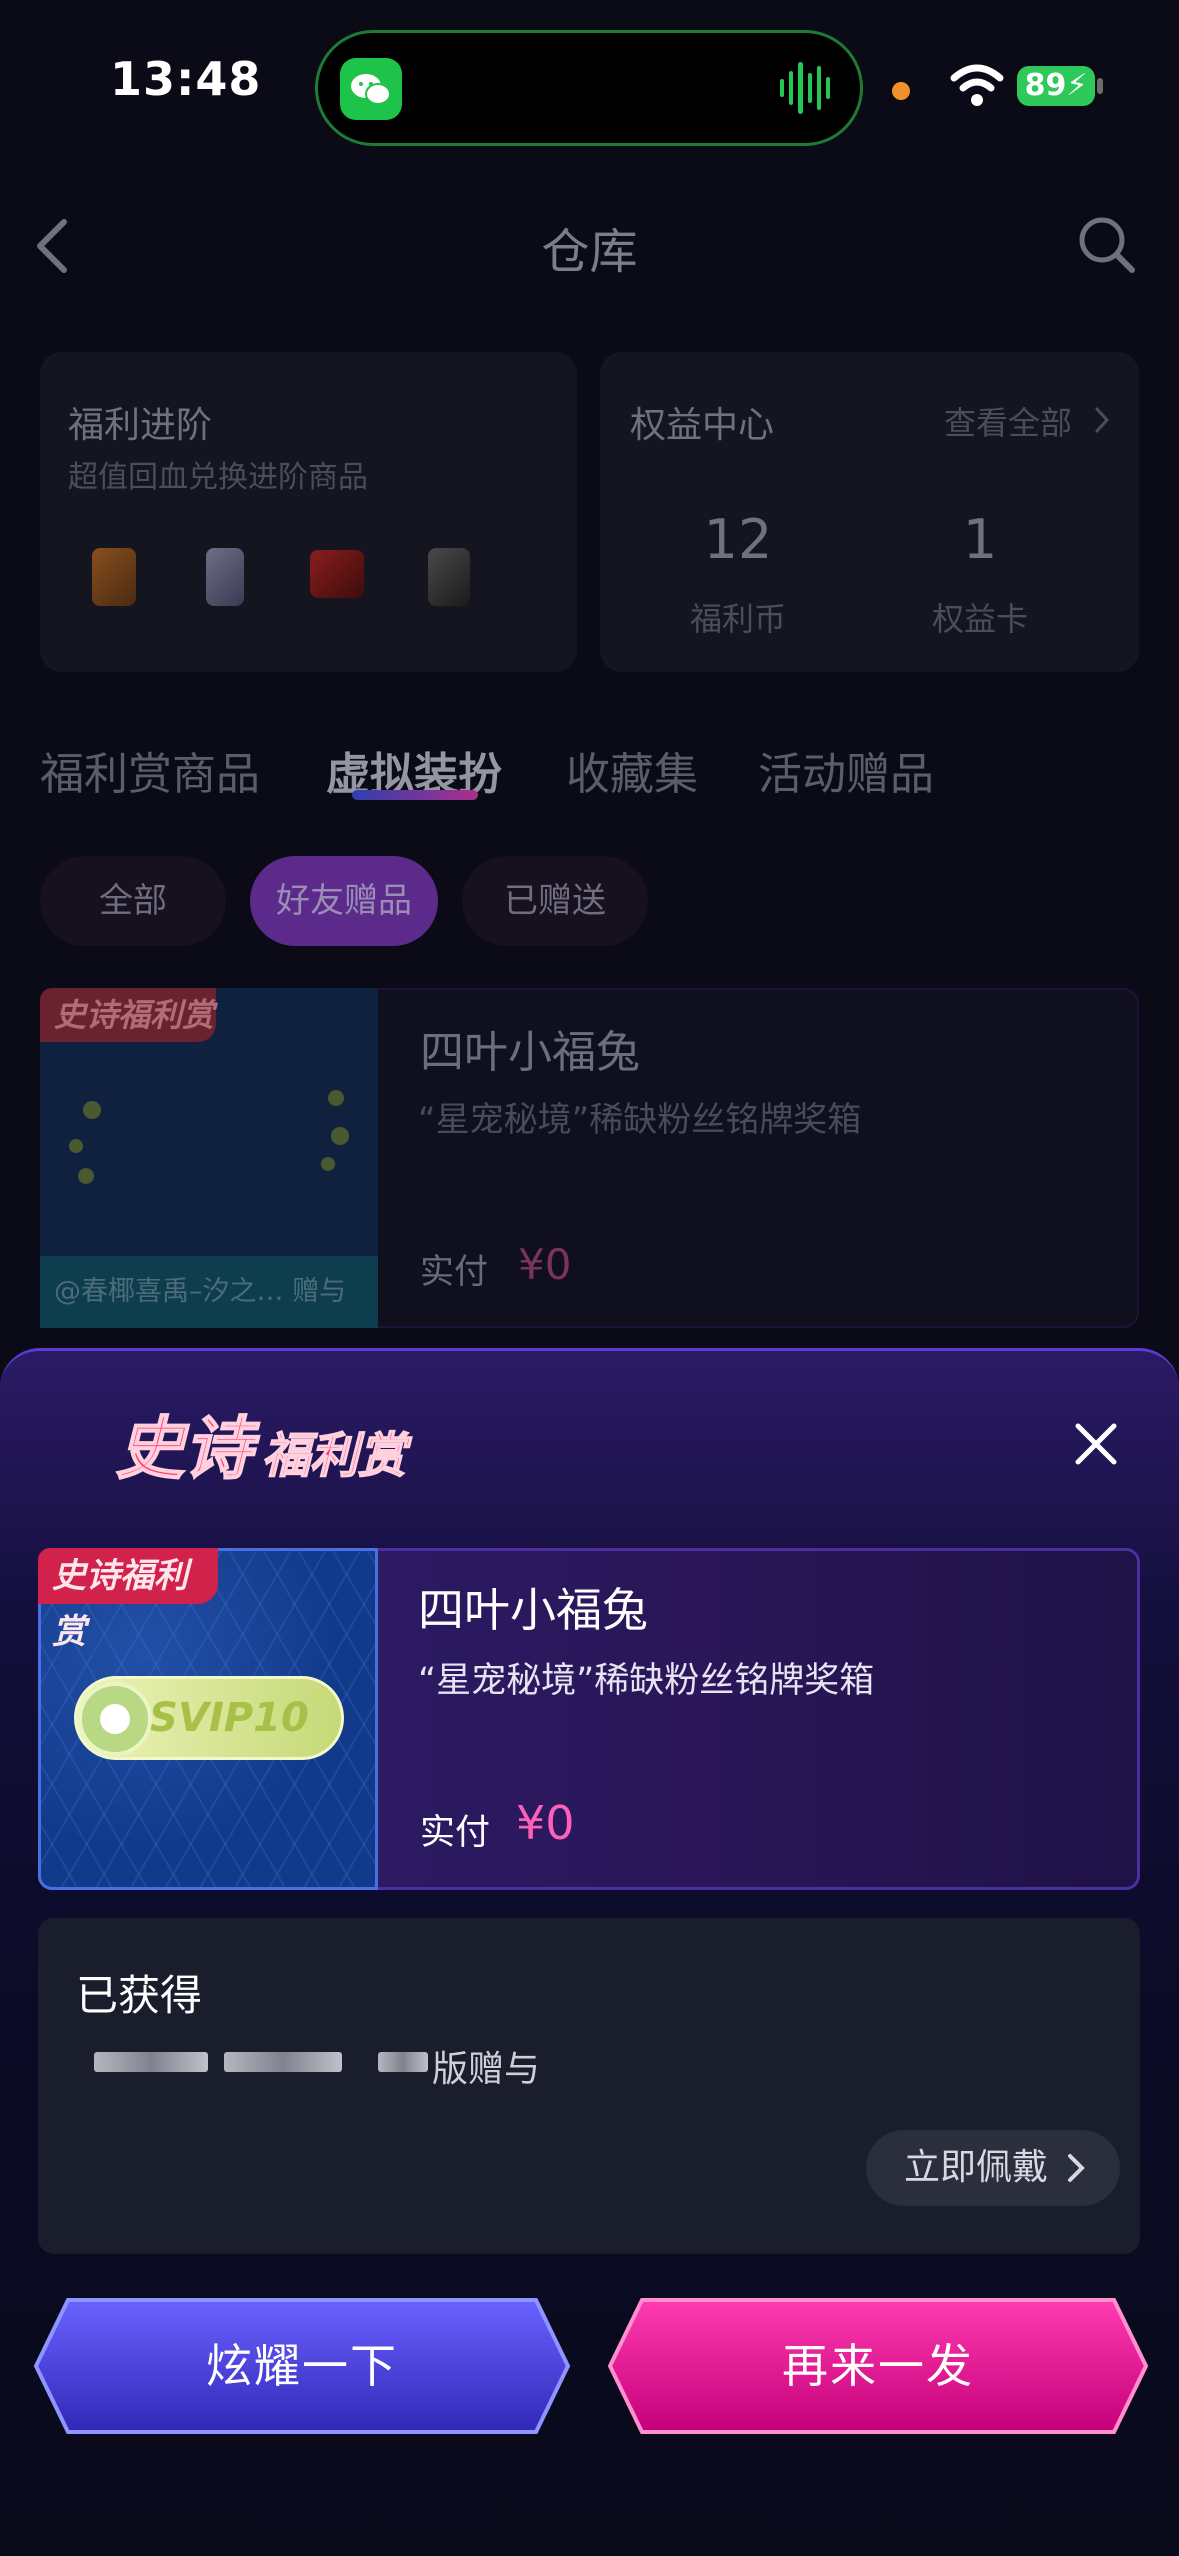 The width and height of the screenshot is (1179, 2556). Describe the element at coordinates (337, 574) in the screenshot. I see `product-thumb-phone-red` at that location.